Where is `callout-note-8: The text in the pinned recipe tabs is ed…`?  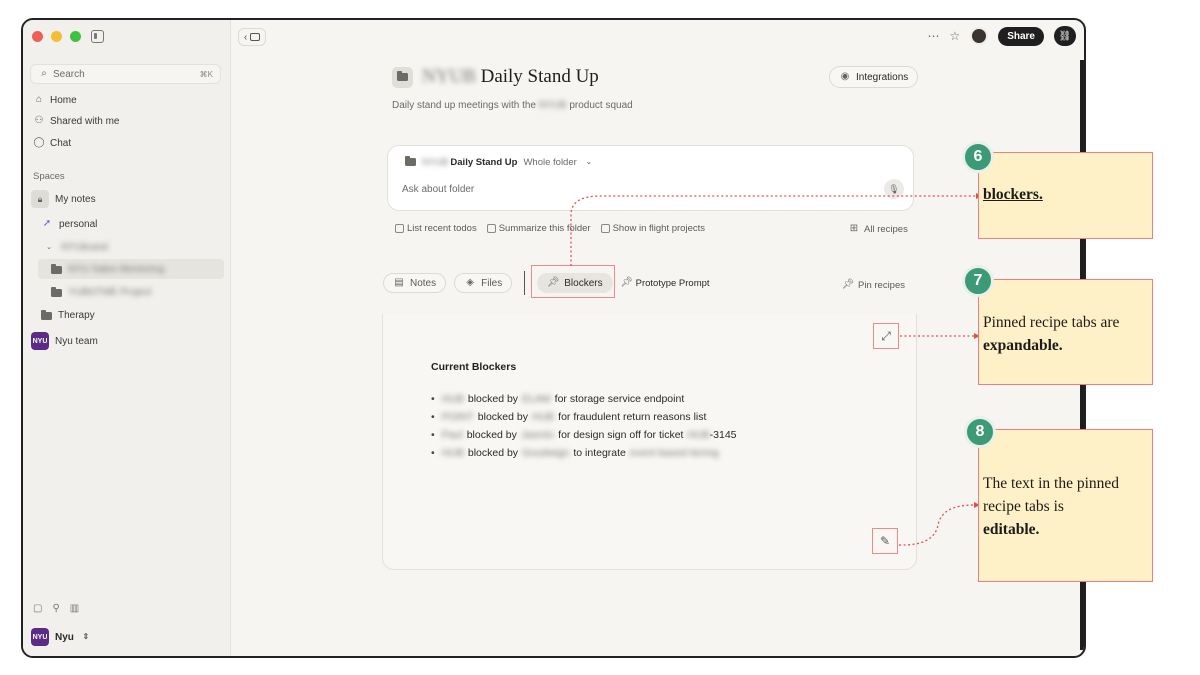 callout-note-8: The text in the pinned recipe tabs is ed… is located at coordinates (1065, 505).